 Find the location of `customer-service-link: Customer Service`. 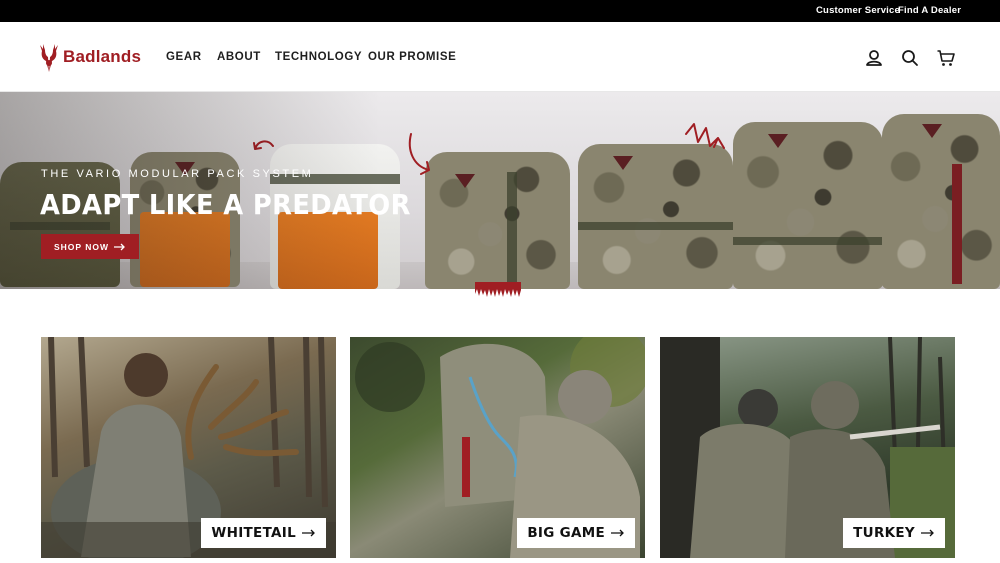

customer-service-link: Customer Service is located at coordinates (858, 11).